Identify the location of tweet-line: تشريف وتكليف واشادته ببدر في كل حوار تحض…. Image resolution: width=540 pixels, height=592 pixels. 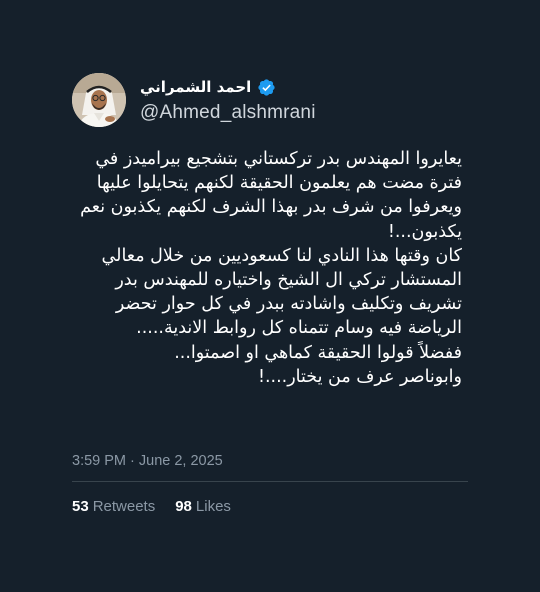
(288, 304).